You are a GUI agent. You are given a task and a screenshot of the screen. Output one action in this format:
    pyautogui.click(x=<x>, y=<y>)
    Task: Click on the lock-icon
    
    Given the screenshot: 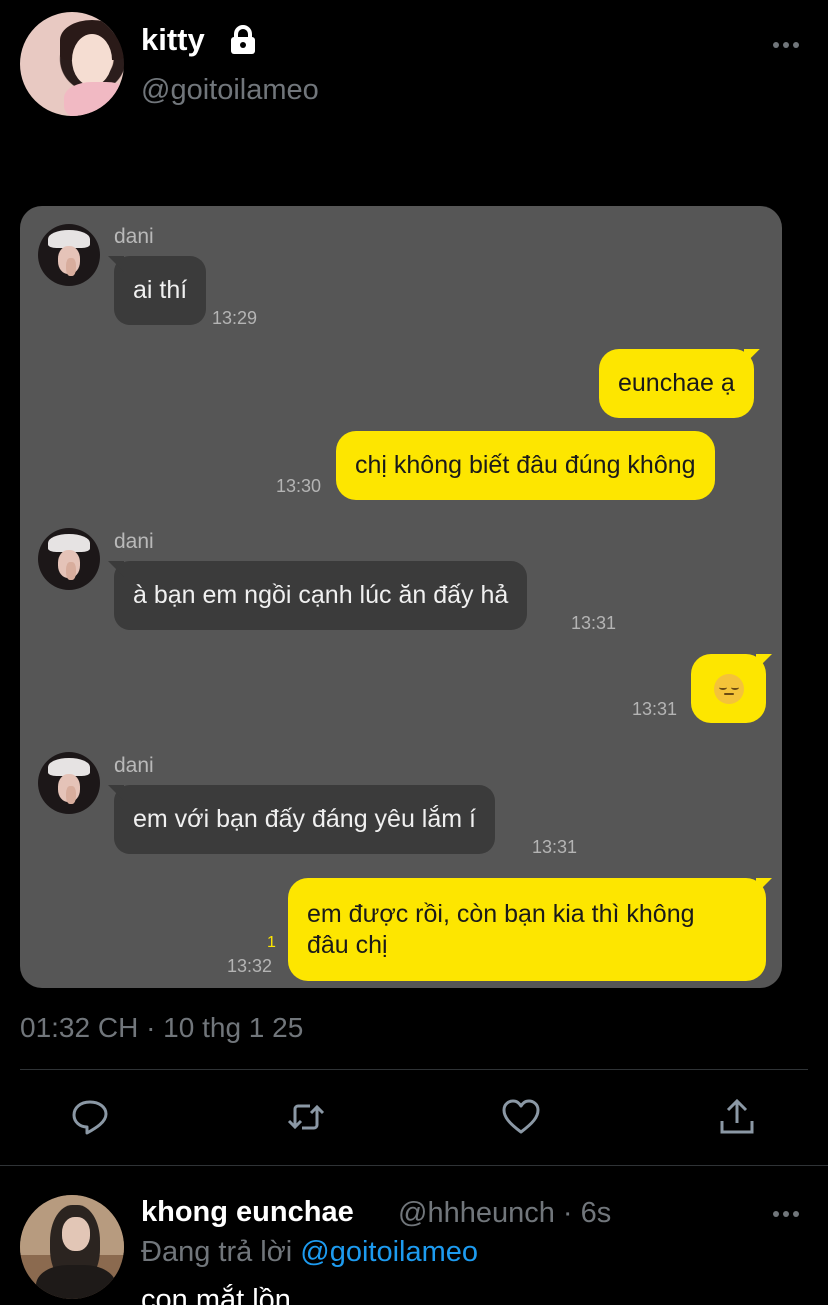 What is the action you would take?
    pyautogui.click(x=243, y=39)
    